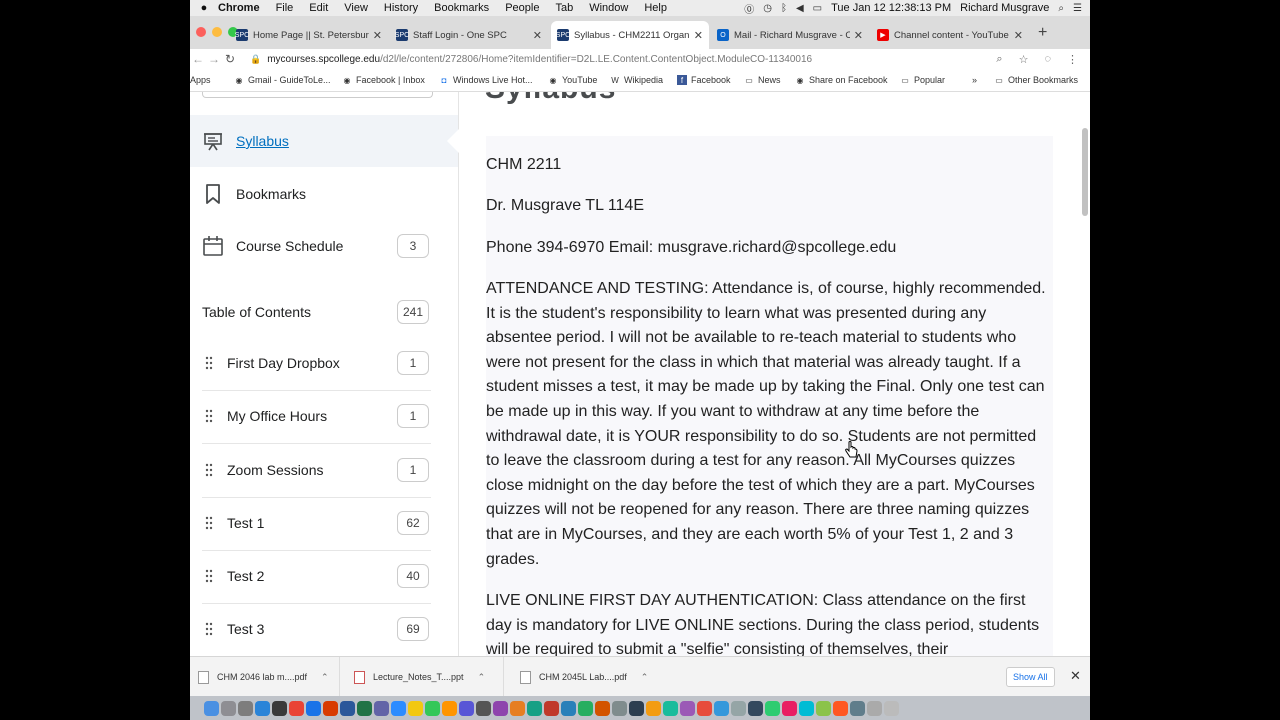 The width and height of the screenshot is (1280, 720). What do you see at coordinates (198, 59) in the screenshot?
I see `back-icon: ←` at bounding box center [198, 59].